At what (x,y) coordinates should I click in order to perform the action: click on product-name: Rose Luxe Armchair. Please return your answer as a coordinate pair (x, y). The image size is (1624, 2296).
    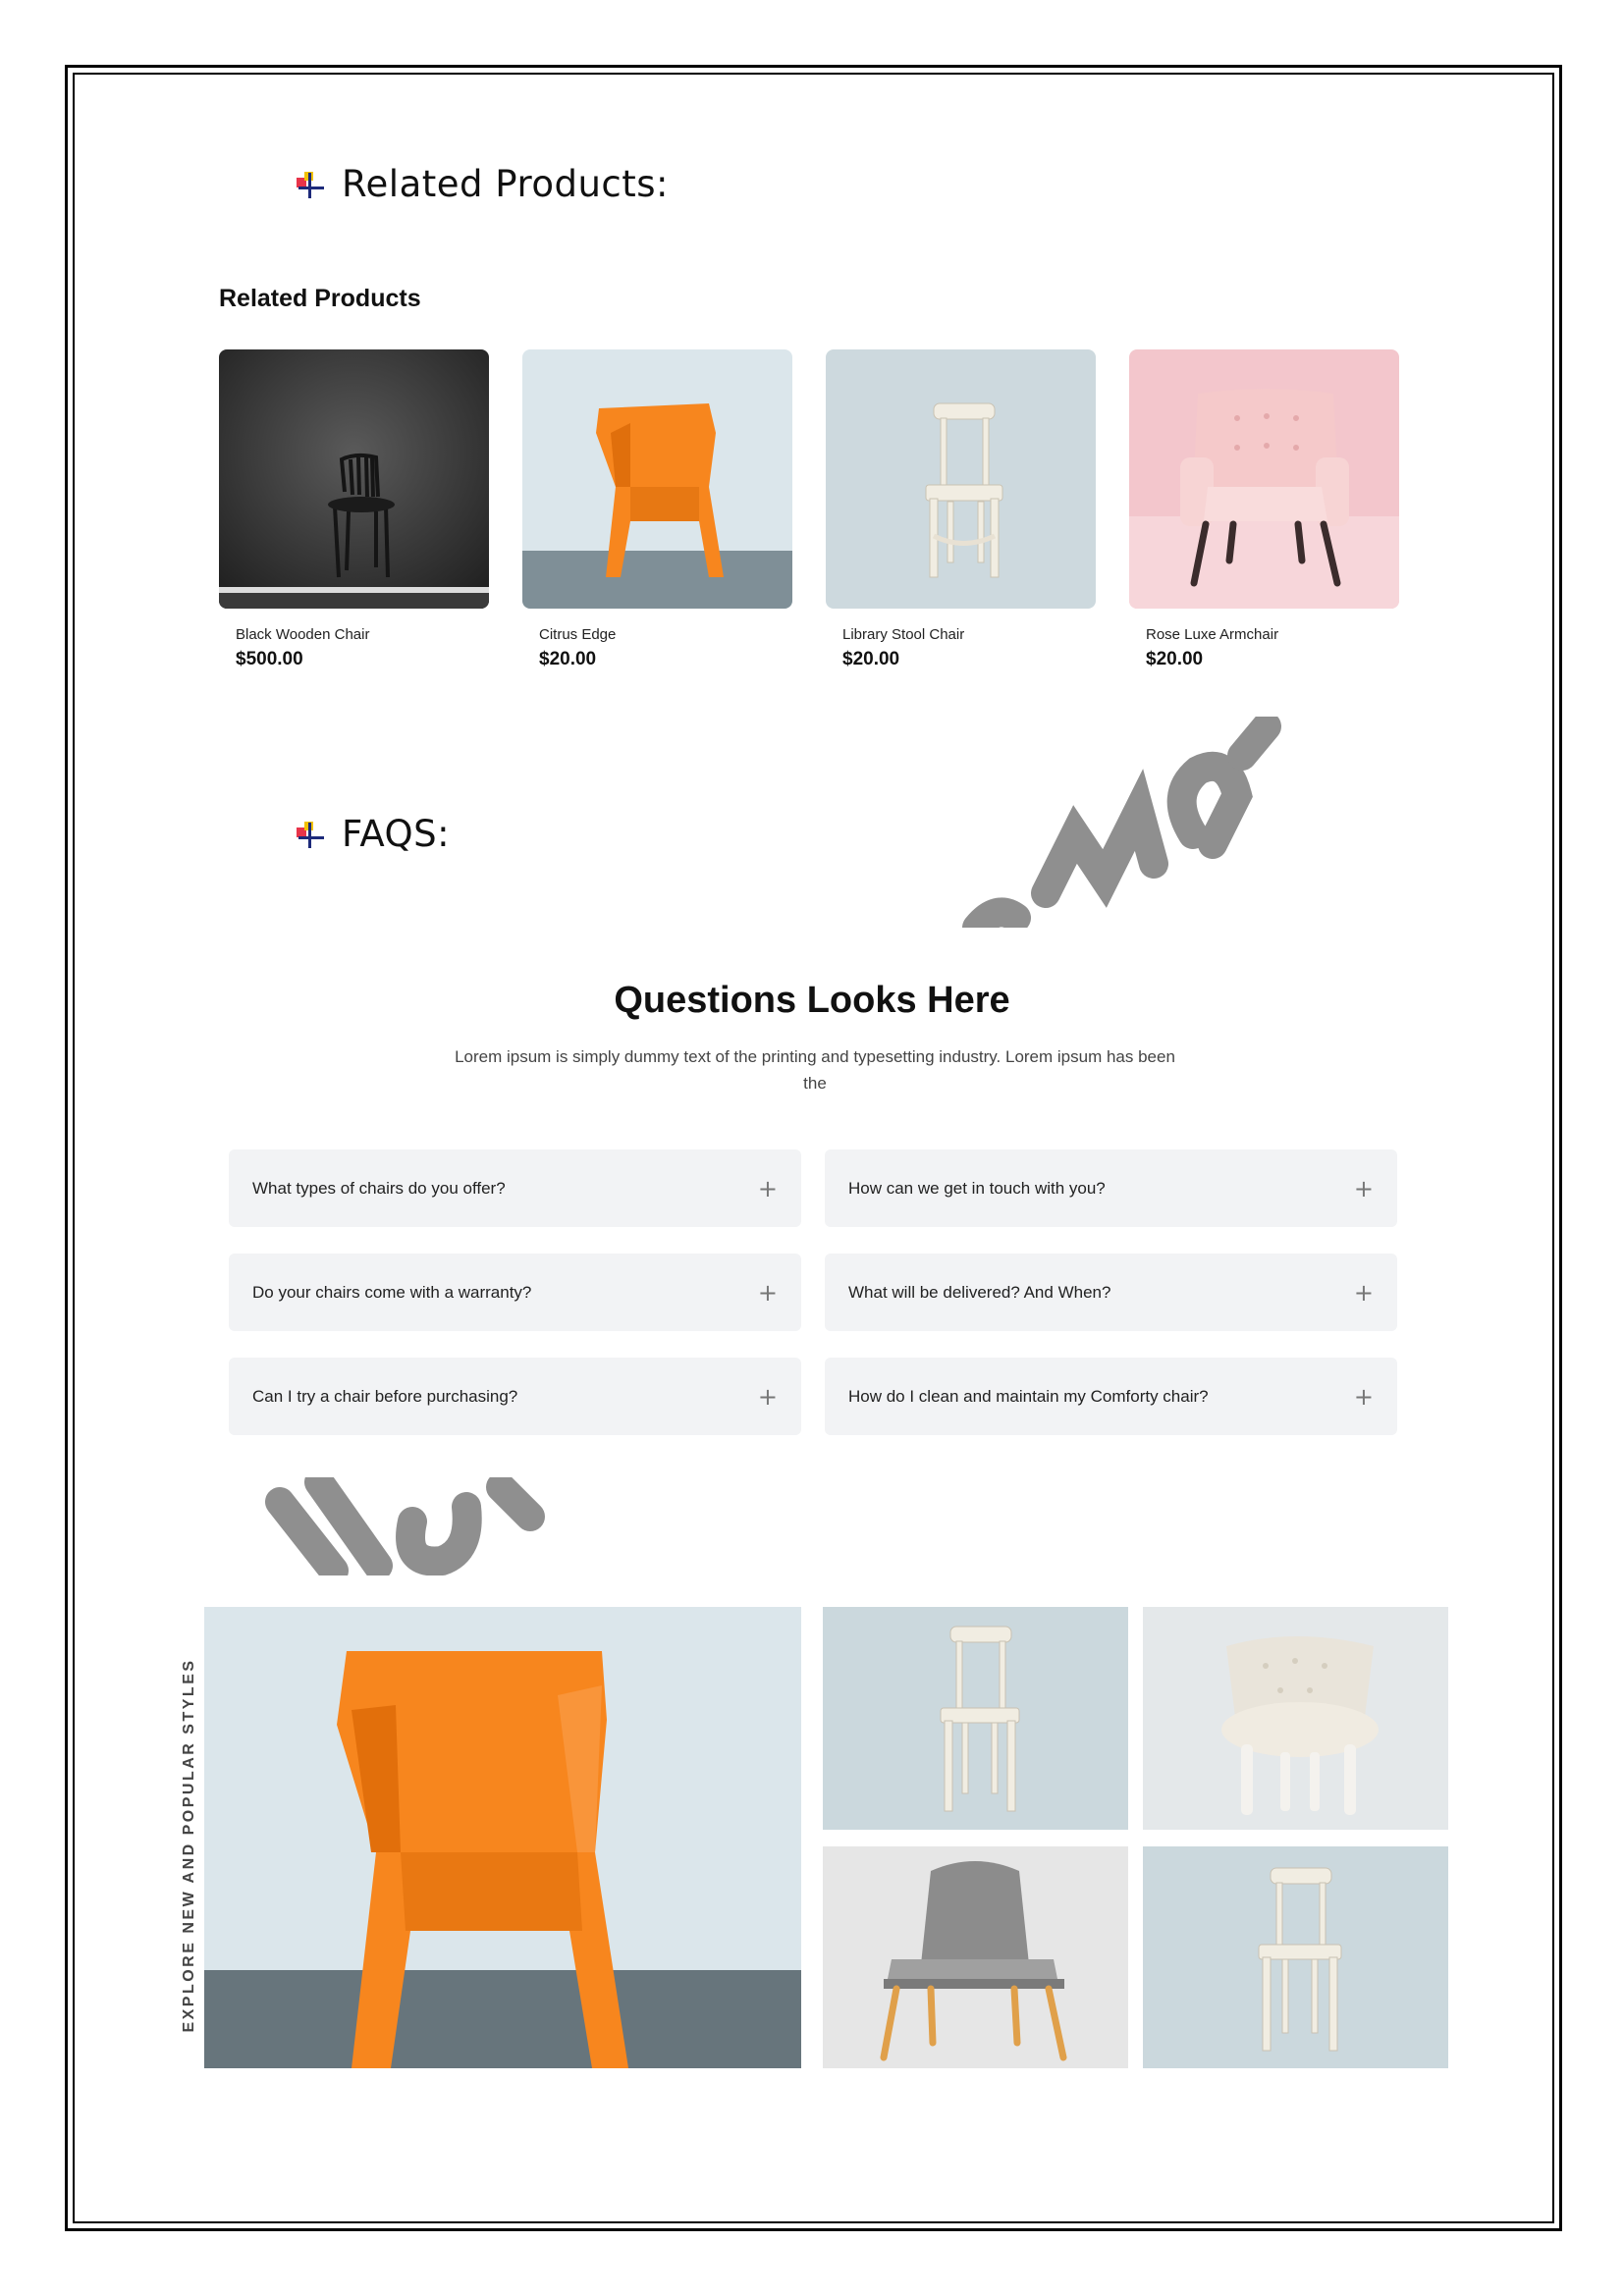
    Looking at the image, I should click on (1272, 634).